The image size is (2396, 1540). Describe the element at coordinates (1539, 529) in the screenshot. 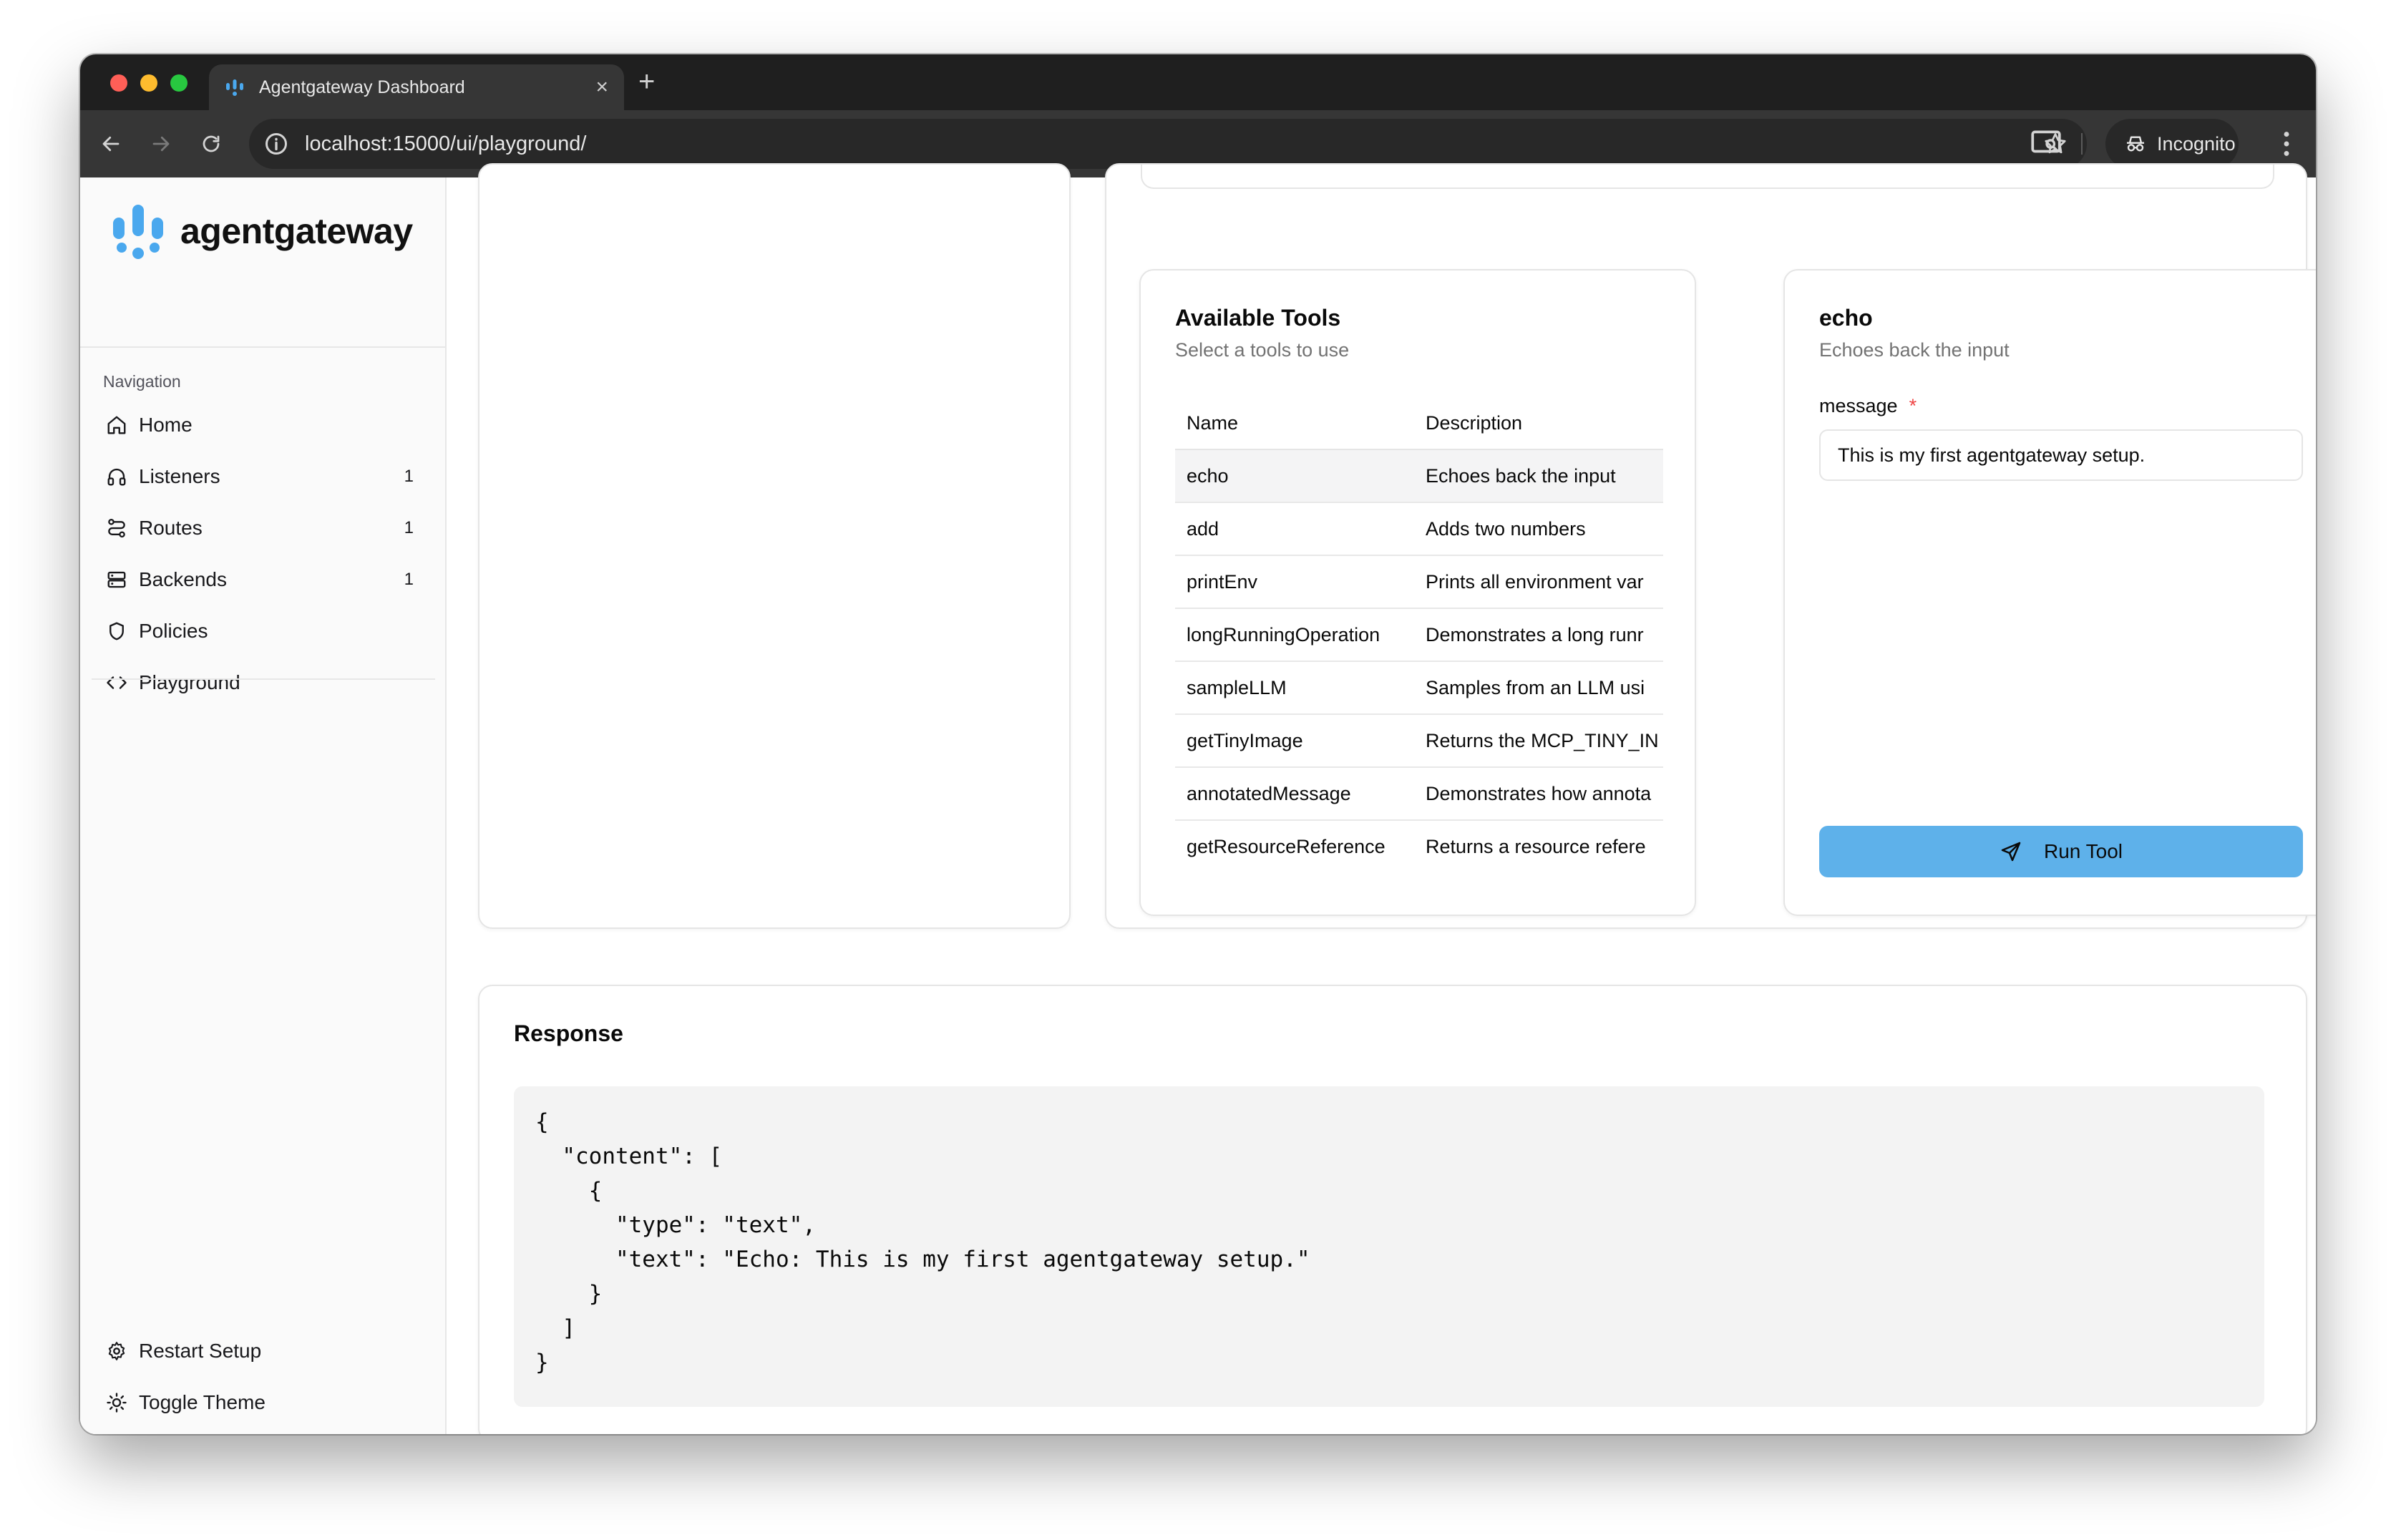

I see `tool-description: Adds two numbers` at that location.